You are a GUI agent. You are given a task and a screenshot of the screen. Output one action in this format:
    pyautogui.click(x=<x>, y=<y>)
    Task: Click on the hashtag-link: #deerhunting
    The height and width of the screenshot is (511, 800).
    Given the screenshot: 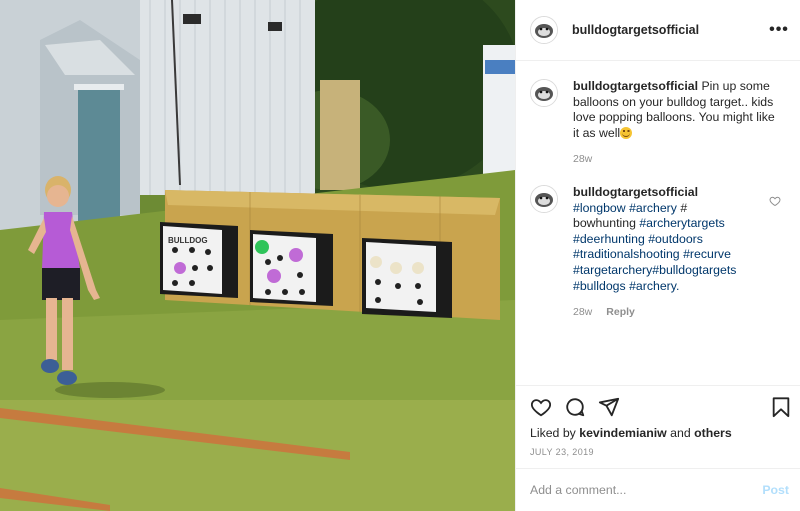 What is the action you would take?
    pyautogui.click(x=609, y=239)
    